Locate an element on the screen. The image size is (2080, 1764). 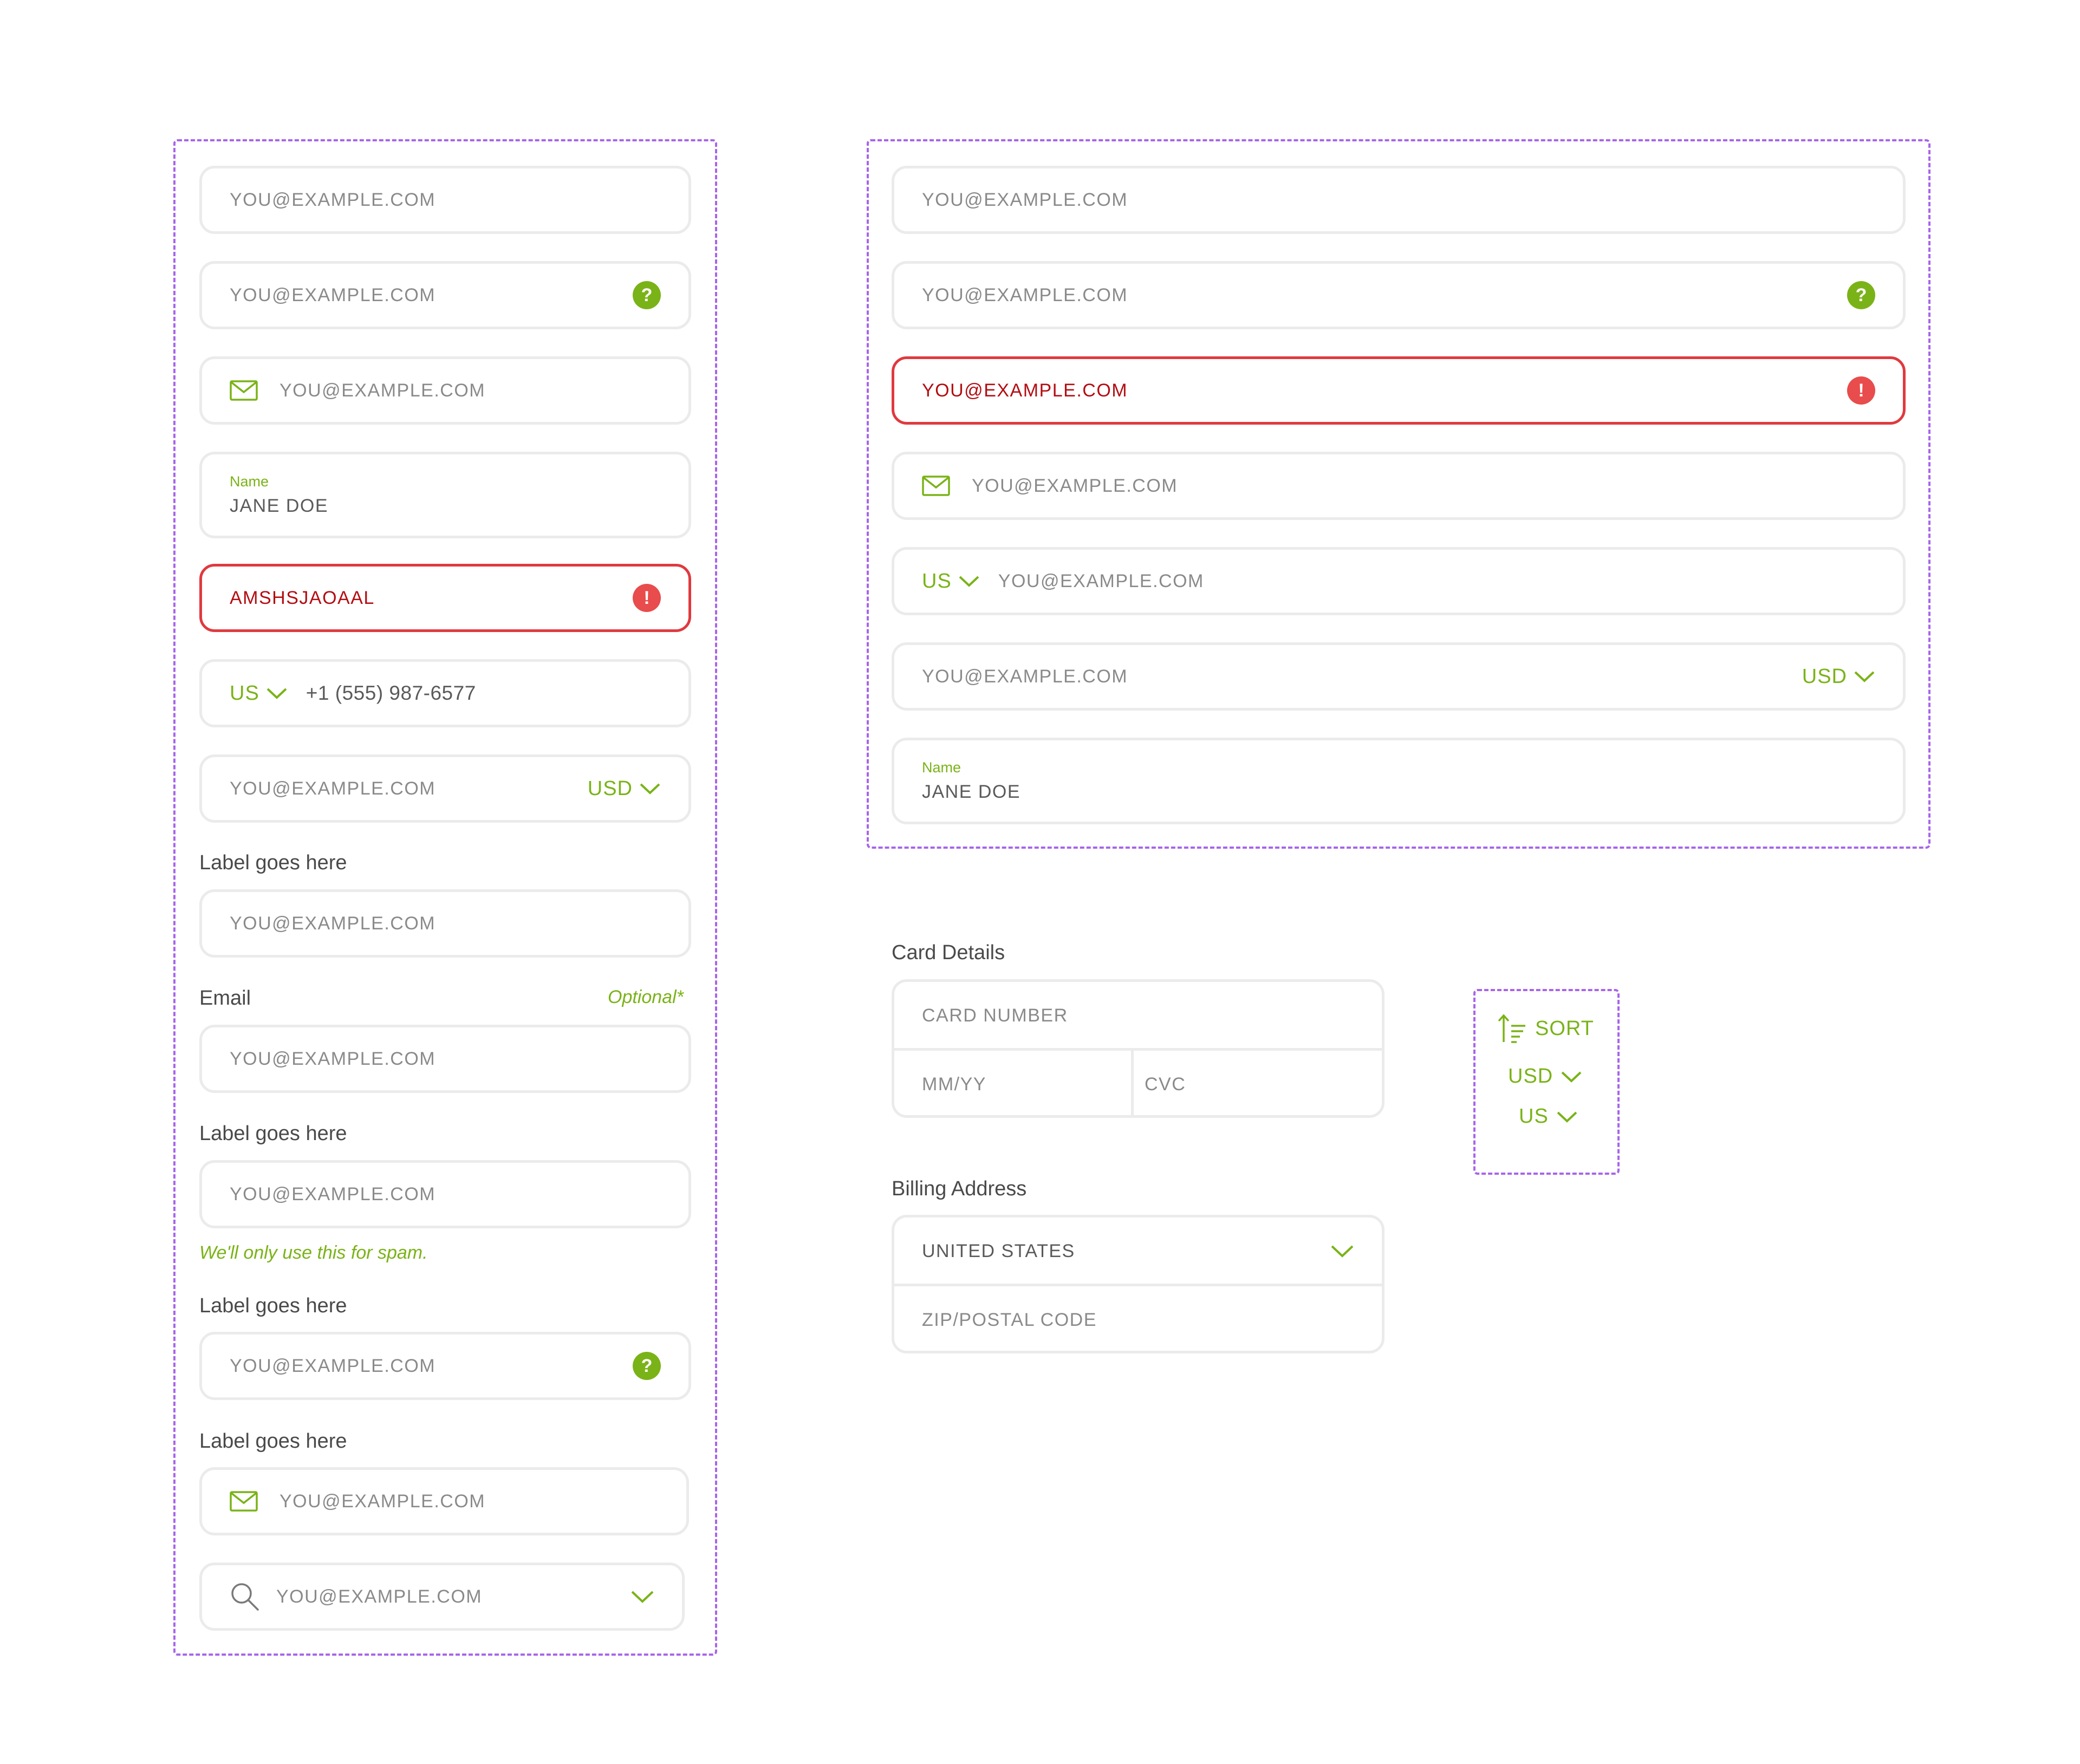
expiry-input: MM/YY is located at coordinates (1012, 1083).